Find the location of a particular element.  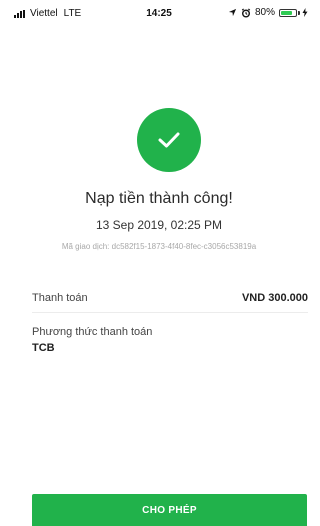

allow-button: CHO PHÉP is located at coordinates (169, 510).